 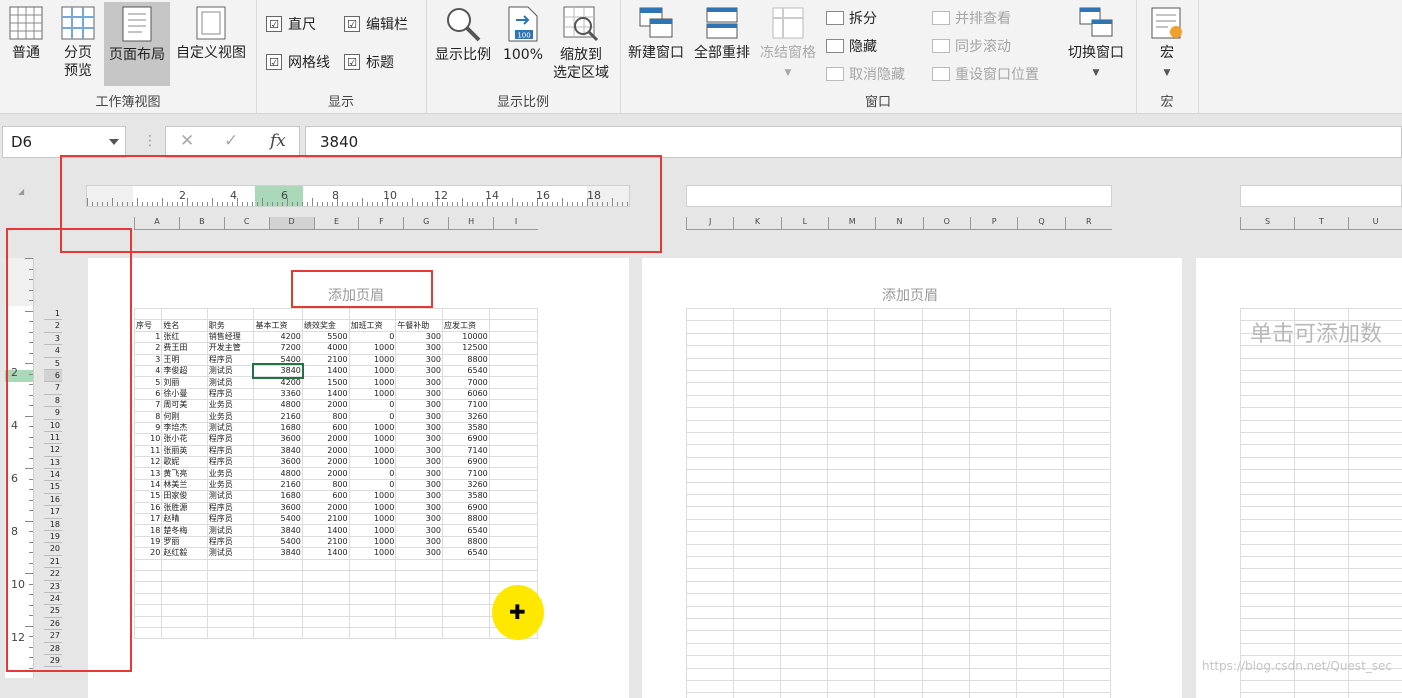 I want to click on table-cell: 8, so click(x=148, y=416).